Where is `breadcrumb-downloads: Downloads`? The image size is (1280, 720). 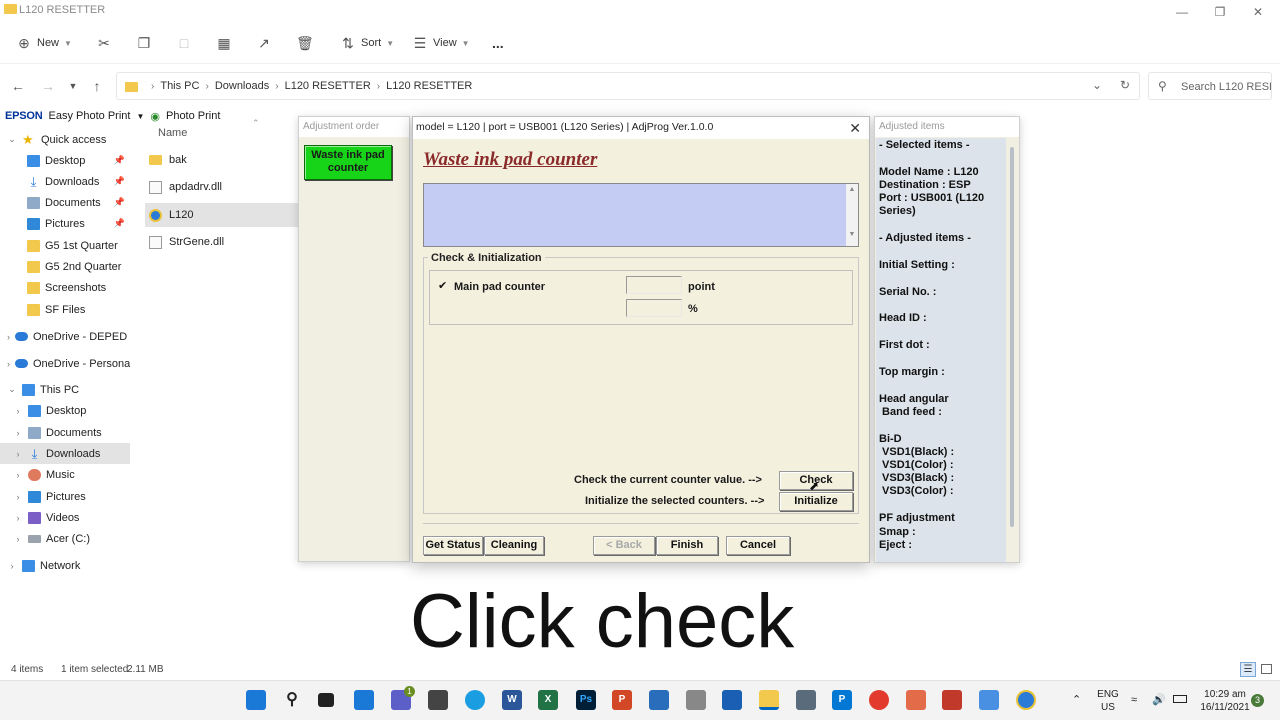 breadcrumb-downloads: Downloads is located at coordinates (242, 86).